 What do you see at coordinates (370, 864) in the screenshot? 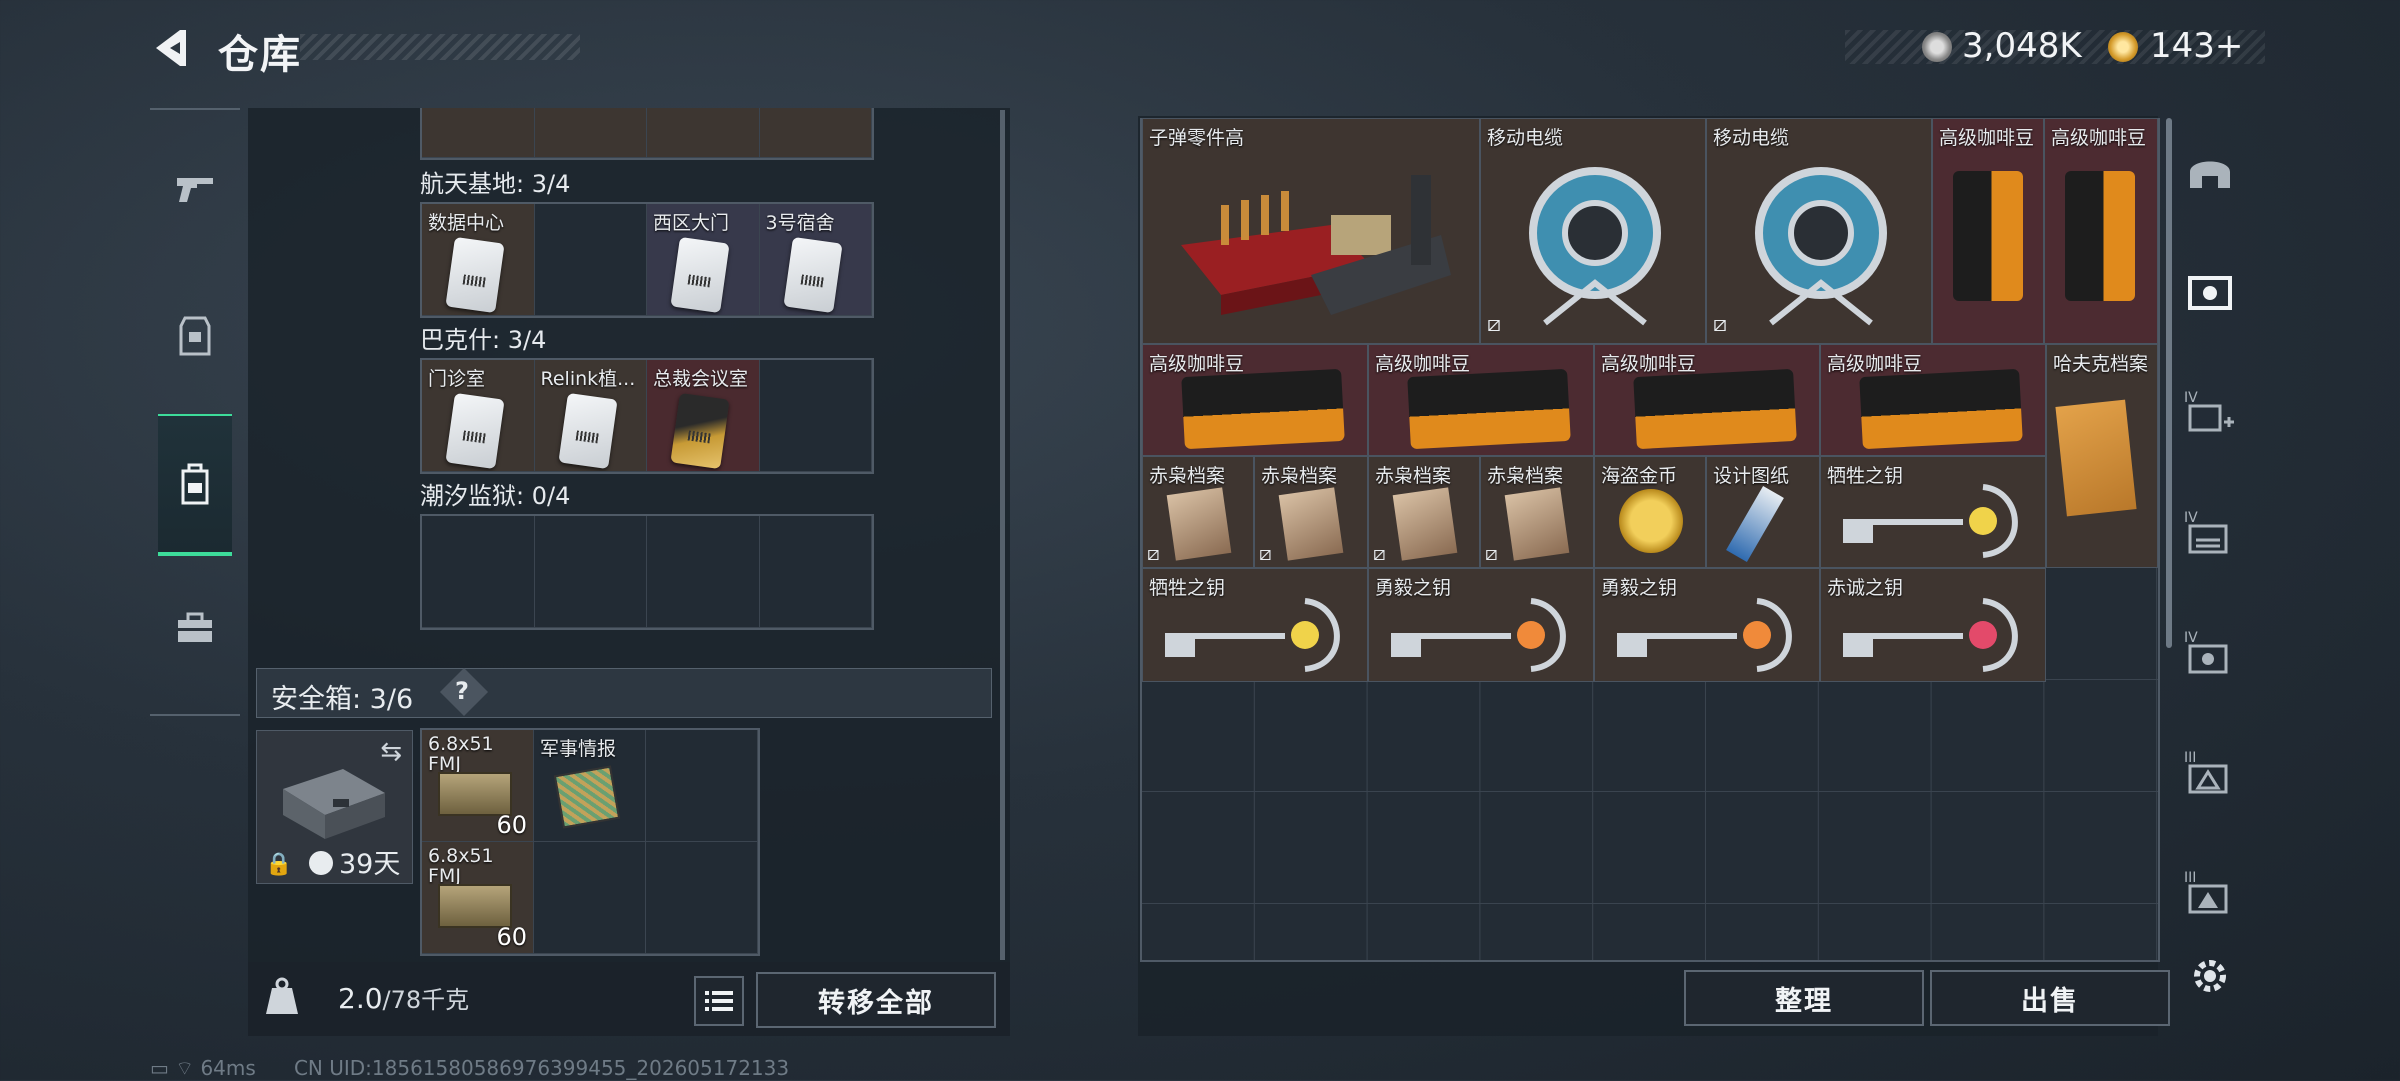
I see `safe-box-timer: 39天` at bounding box center [370, 864].